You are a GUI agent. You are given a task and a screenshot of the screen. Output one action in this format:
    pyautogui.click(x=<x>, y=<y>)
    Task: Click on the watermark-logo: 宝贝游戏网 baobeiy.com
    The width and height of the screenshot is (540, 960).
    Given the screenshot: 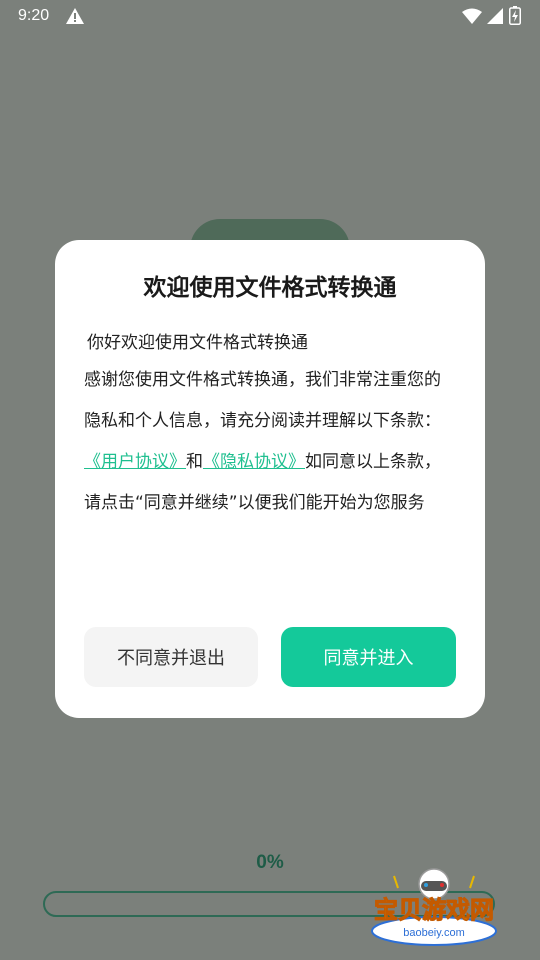 What is the action you would take?
    pyautogui.click(x=434, y=907)
    